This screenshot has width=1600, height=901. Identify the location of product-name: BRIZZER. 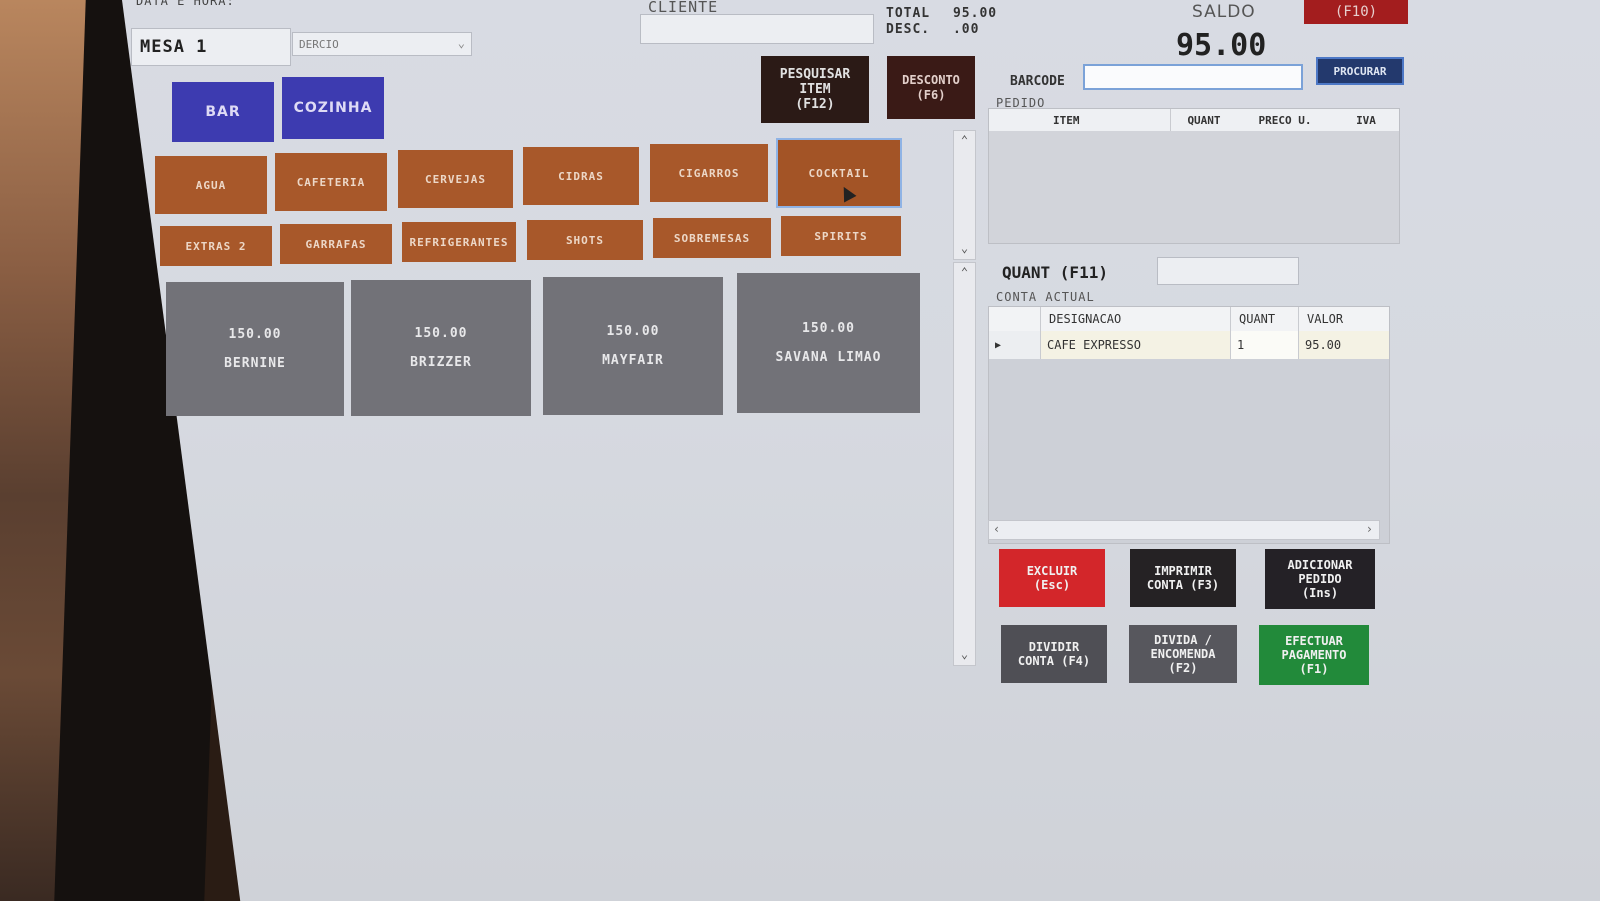
(441, 362).